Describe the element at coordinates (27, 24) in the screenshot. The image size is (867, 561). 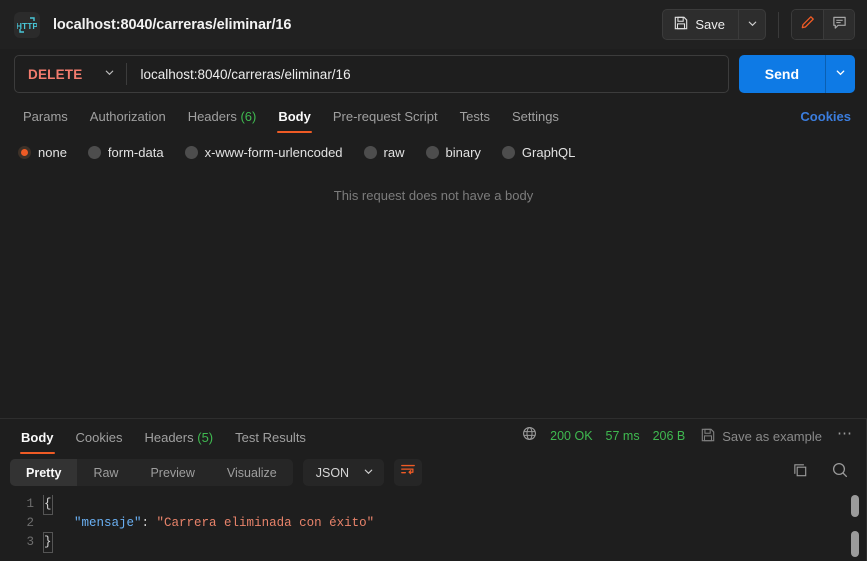
I see `http-icon: HTTP` at that location.